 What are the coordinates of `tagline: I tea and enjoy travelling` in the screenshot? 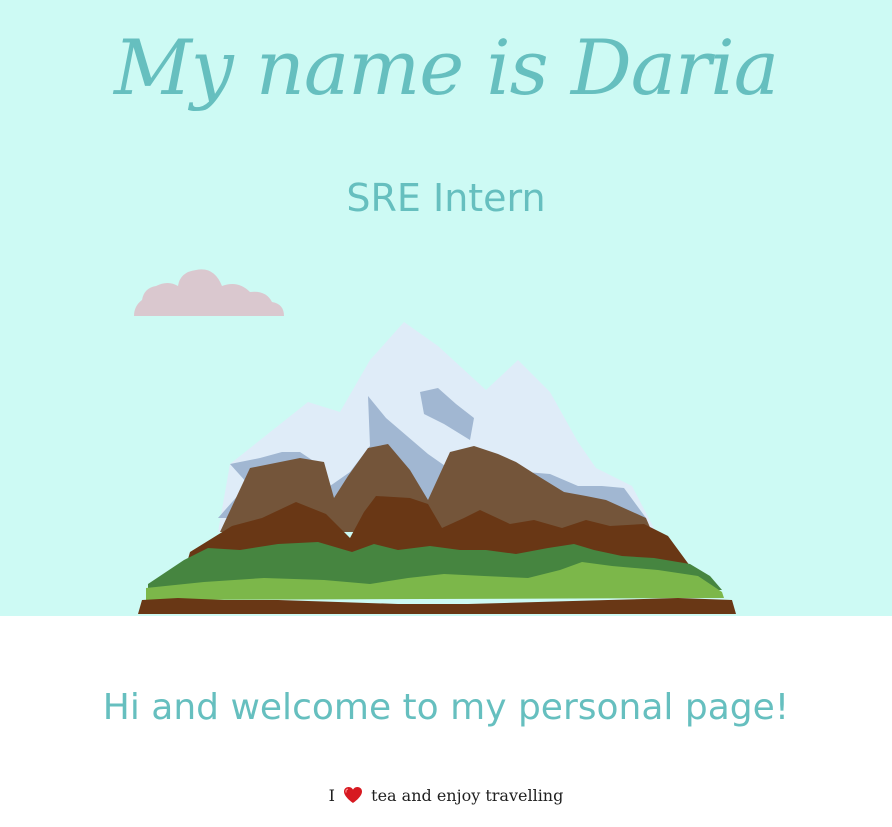 It's located at (446, 796).